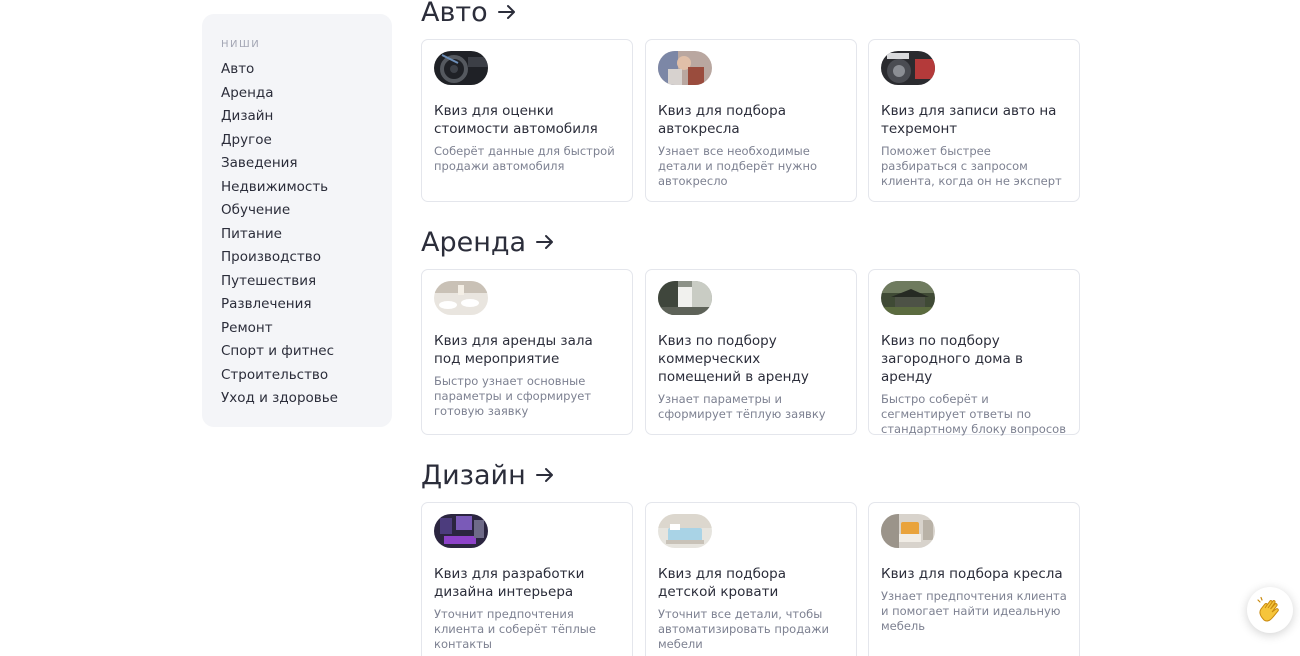 This screenshot has width=1300, height=656. What do you see at coordinates (297, 329) in the screenshot?
I see `sidebar-item-renovation: Ремонт` at bounding box center [297, 329].